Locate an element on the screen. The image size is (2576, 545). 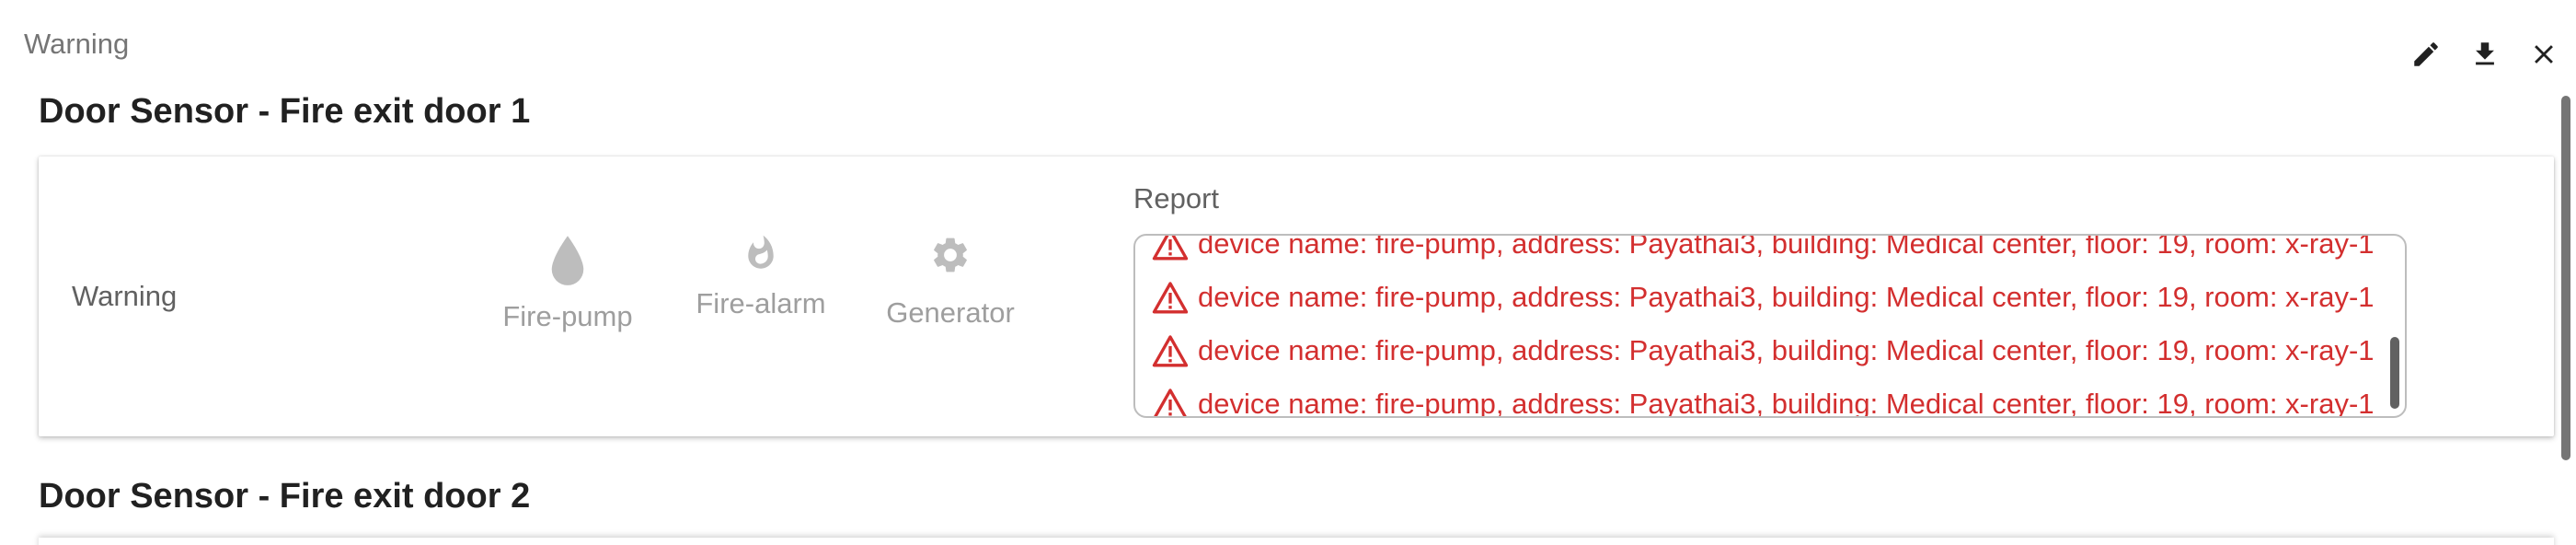
download-button is located at coordinates (2485, 54).